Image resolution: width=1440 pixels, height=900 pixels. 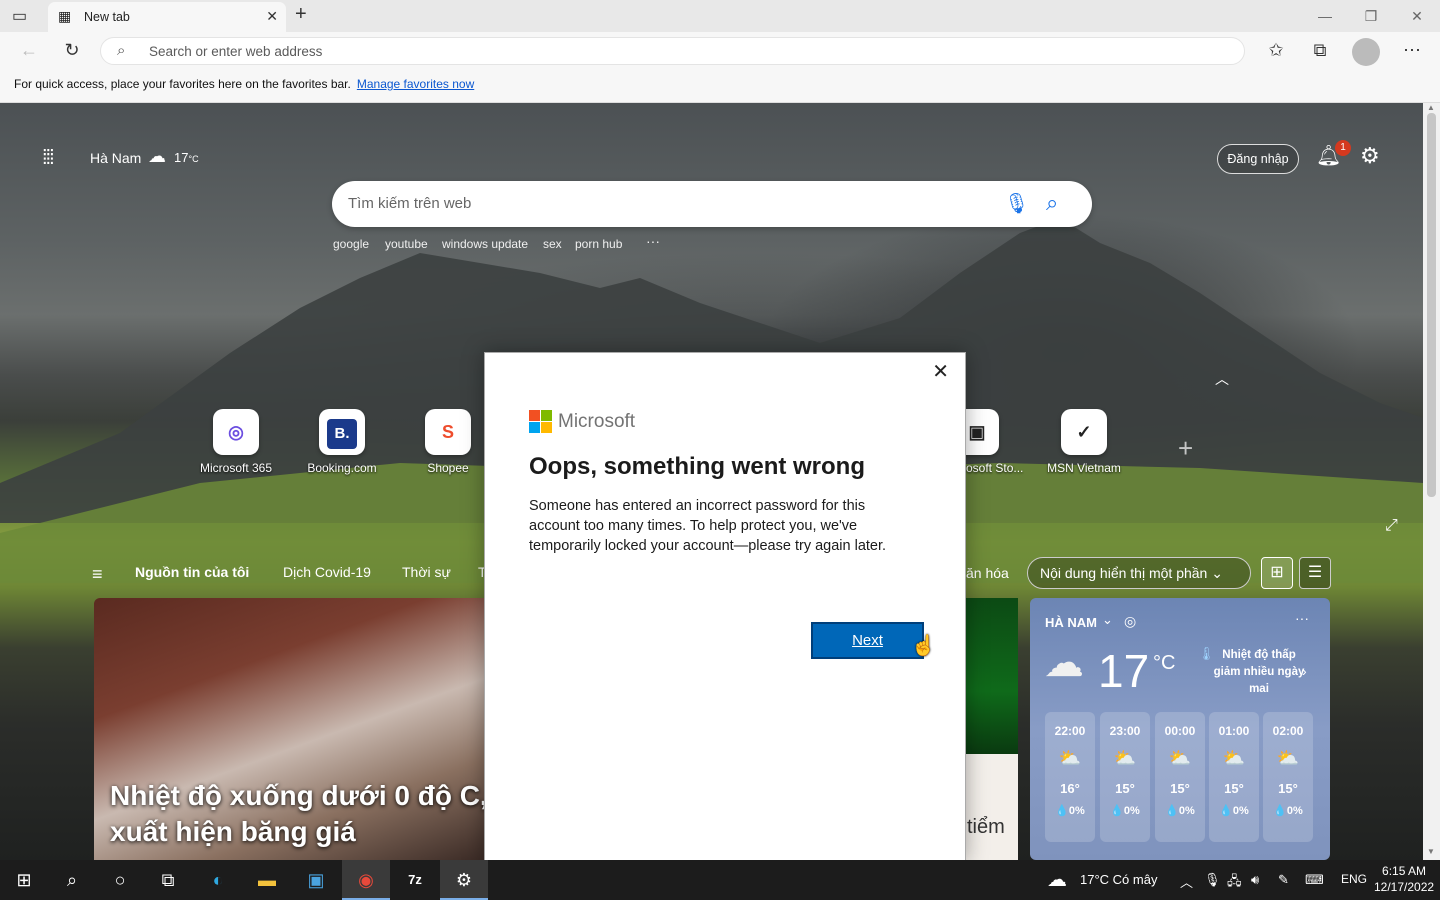 What do you see at coordinates (167, 17) in the screenshot?
I see `tab-new-tab: ▦ New tab ✕` at bounding box center [167, 17].